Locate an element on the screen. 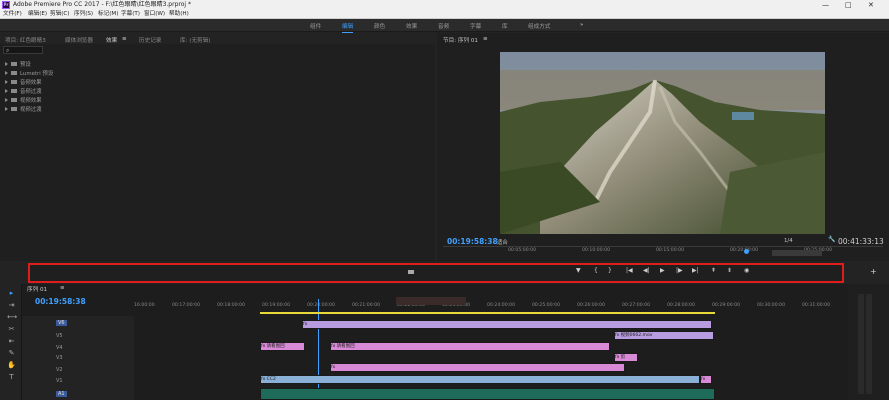  ripple-edit-tool-icon: ⟷ is located at coordinates (12, 317).